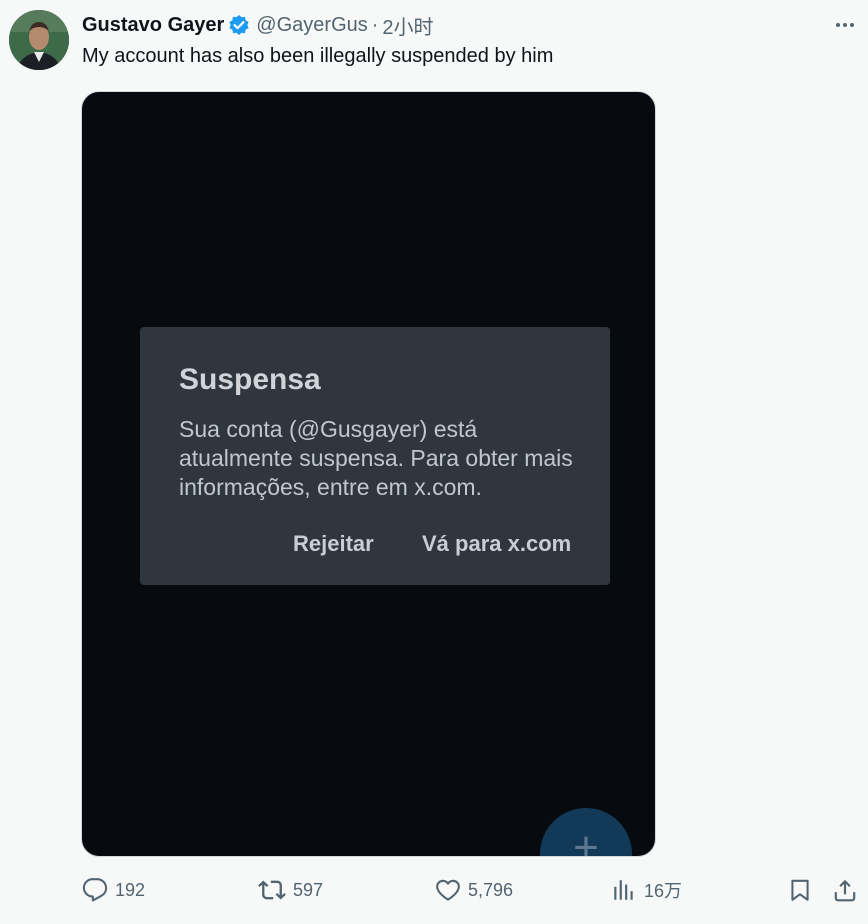 The width and height of the screenshot is (868, 924). I want to click on author-handle: @GayerGus, so click(311, 25).